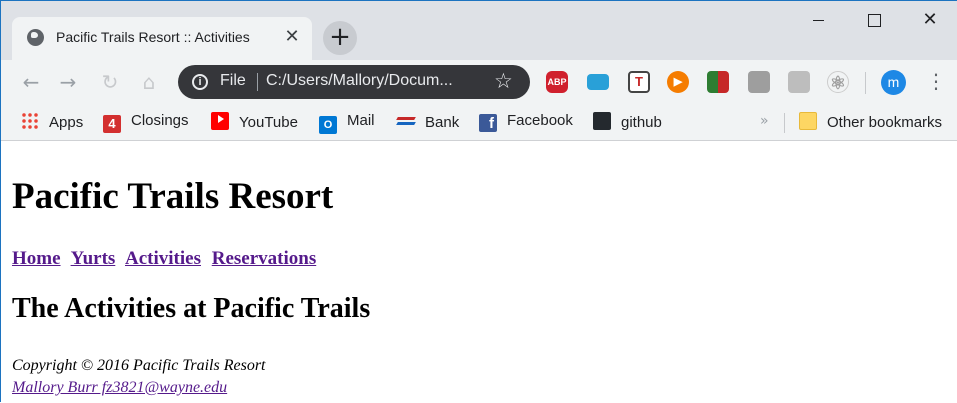  Describe the element at coordinates (139, 365) in the screenshot. I see `copyright-text: Copyright © 2016 Pacific Trails Resort` at that location.